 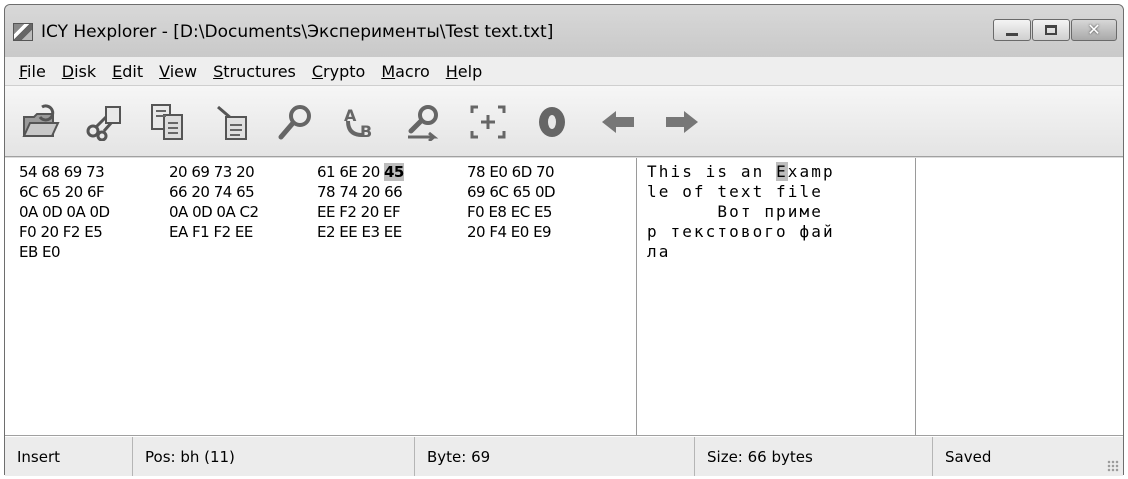 I want to click on find-next-icon, so click(x=423, y=123).